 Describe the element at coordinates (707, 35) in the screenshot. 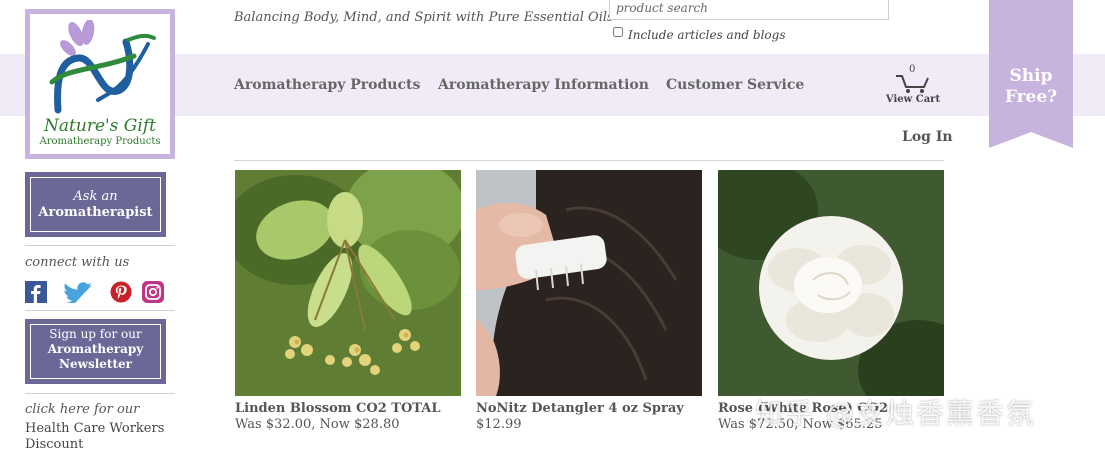

I see `include-articles-label: Include articles and blogs` at that location.